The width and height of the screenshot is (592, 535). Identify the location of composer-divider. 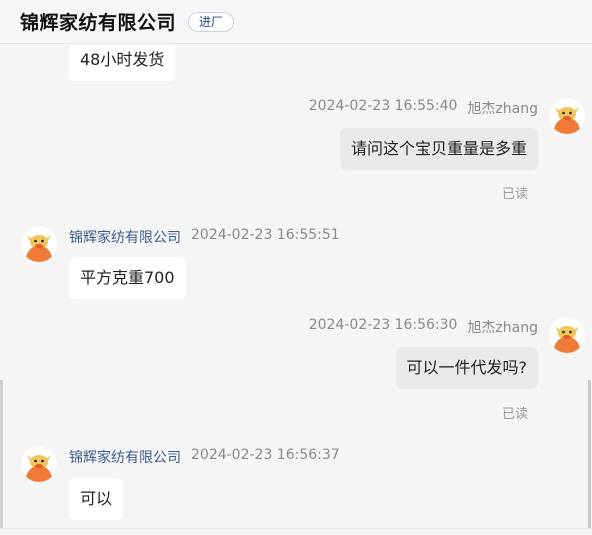
(296, 531).